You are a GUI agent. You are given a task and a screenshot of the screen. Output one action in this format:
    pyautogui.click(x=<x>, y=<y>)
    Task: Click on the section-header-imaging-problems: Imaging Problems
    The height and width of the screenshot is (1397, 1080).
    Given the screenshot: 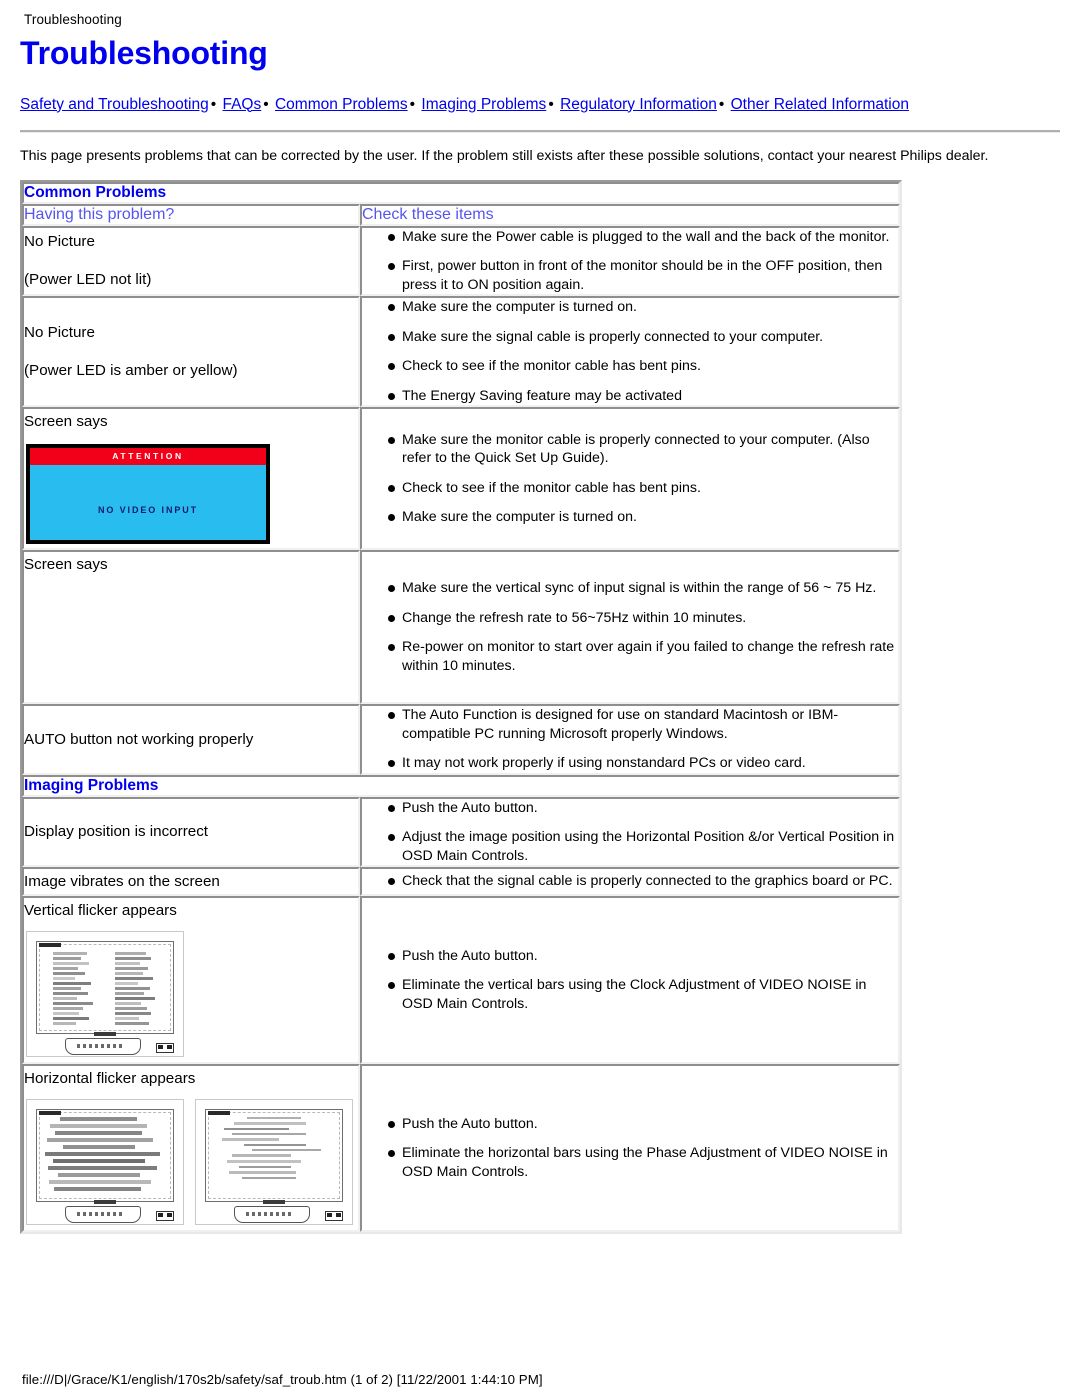 What is the action you would take?
    pyautogui.click(x=461, y=785)
    